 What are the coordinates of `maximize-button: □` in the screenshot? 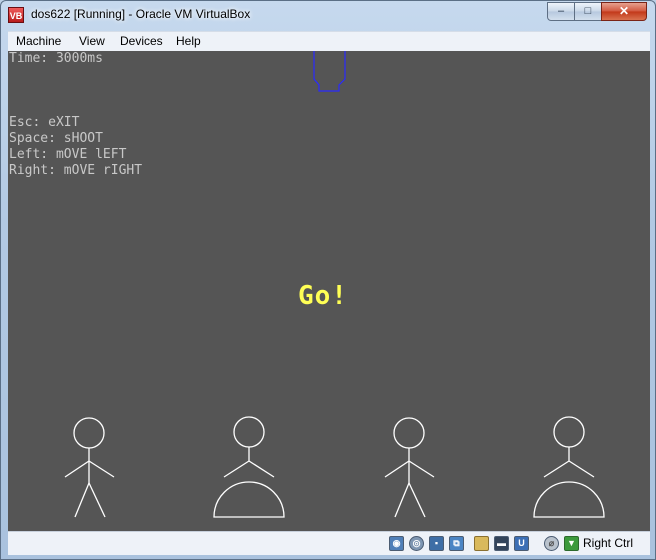 It's located at (588, 11).